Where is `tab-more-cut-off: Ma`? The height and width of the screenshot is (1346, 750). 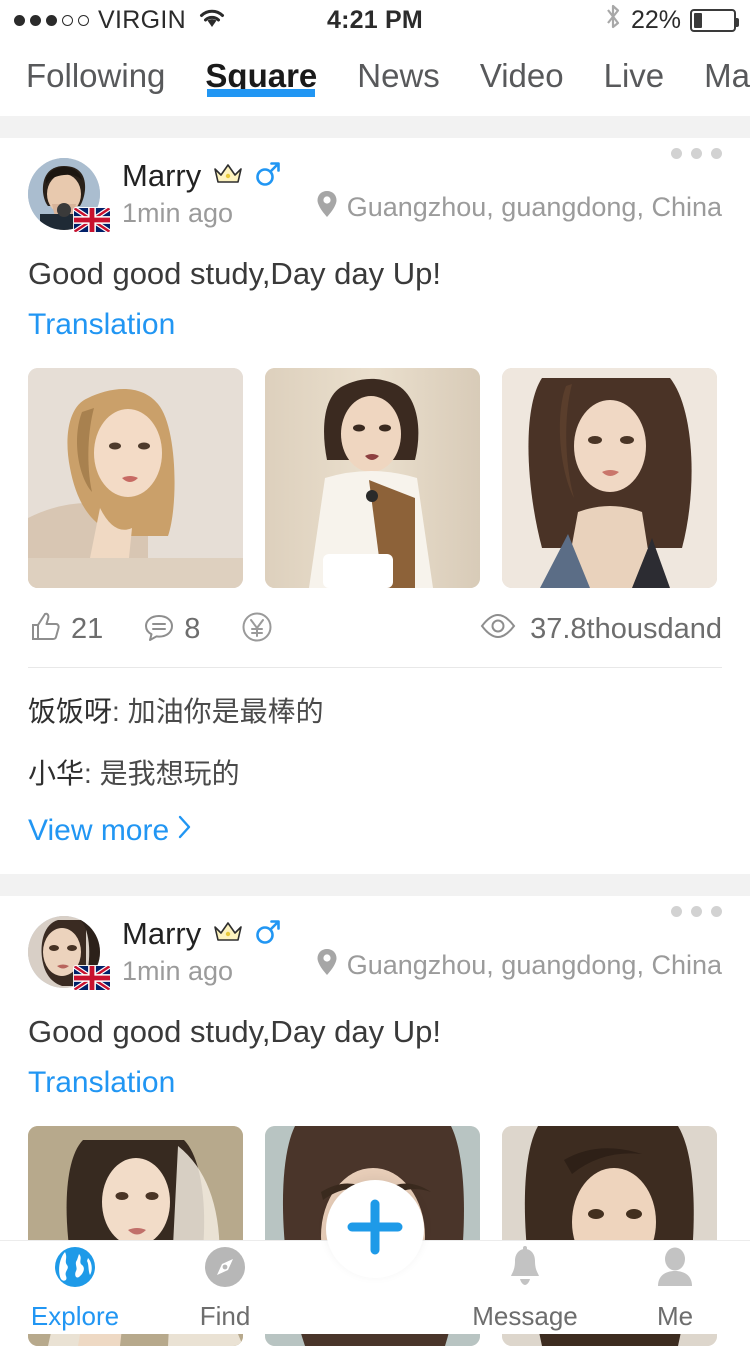 tab-more-cut-off: Ma is located at coordinates (727, 78).